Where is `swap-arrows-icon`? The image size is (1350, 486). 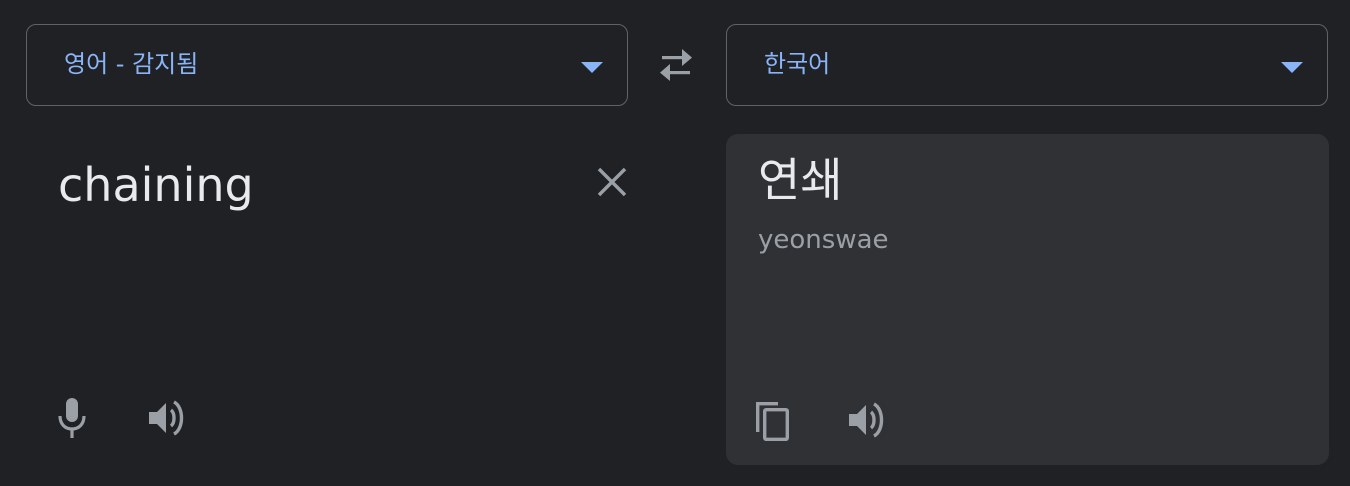
swap-arrows-icon is located at coordinates (676, 65).